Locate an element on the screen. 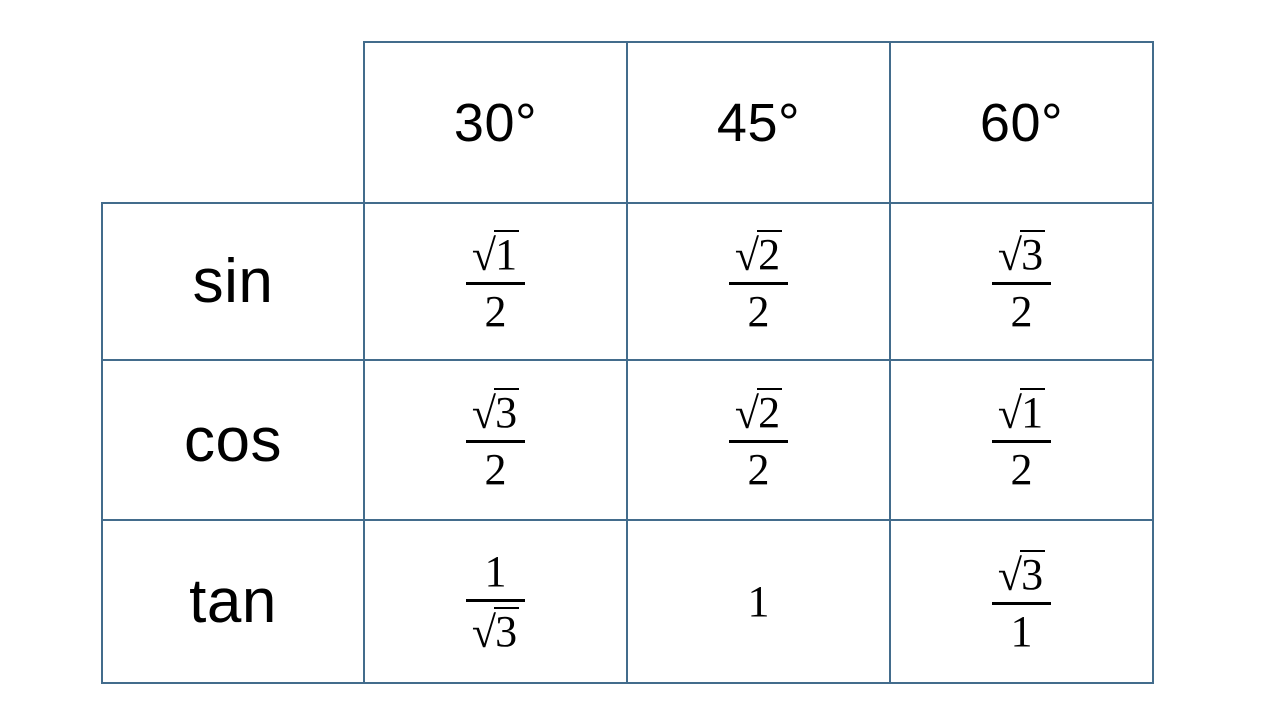 This screenshot has height=720, width=1280. cell-tan-30: 1 √3 is located at coordinates (495, 601).